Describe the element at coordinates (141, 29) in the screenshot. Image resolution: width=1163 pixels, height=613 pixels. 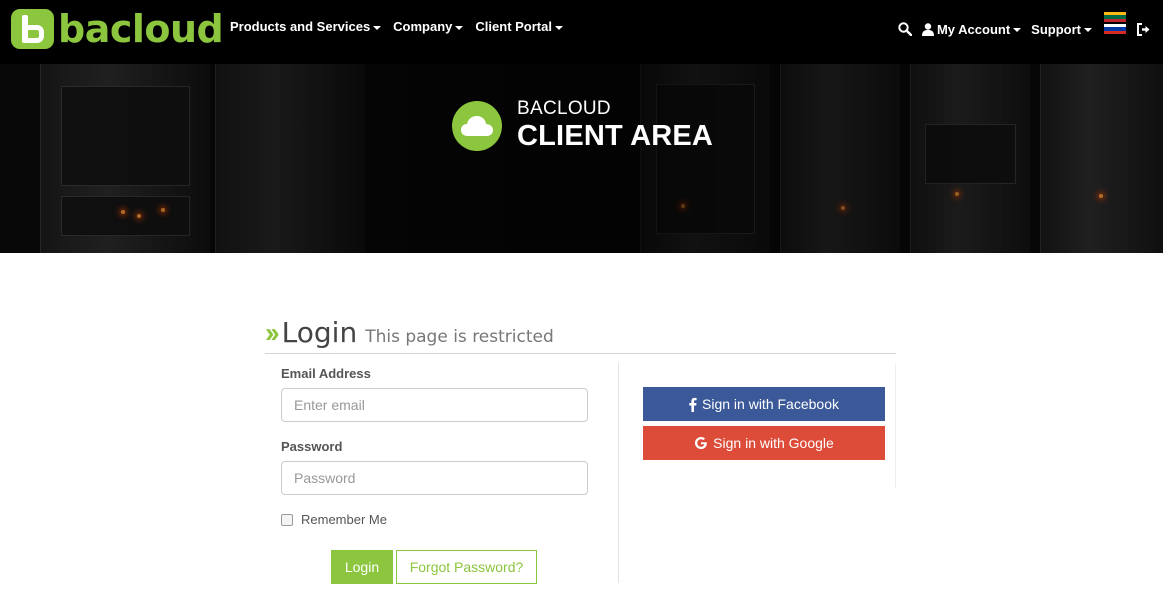
I see `logo-text: bacloud` at that location.